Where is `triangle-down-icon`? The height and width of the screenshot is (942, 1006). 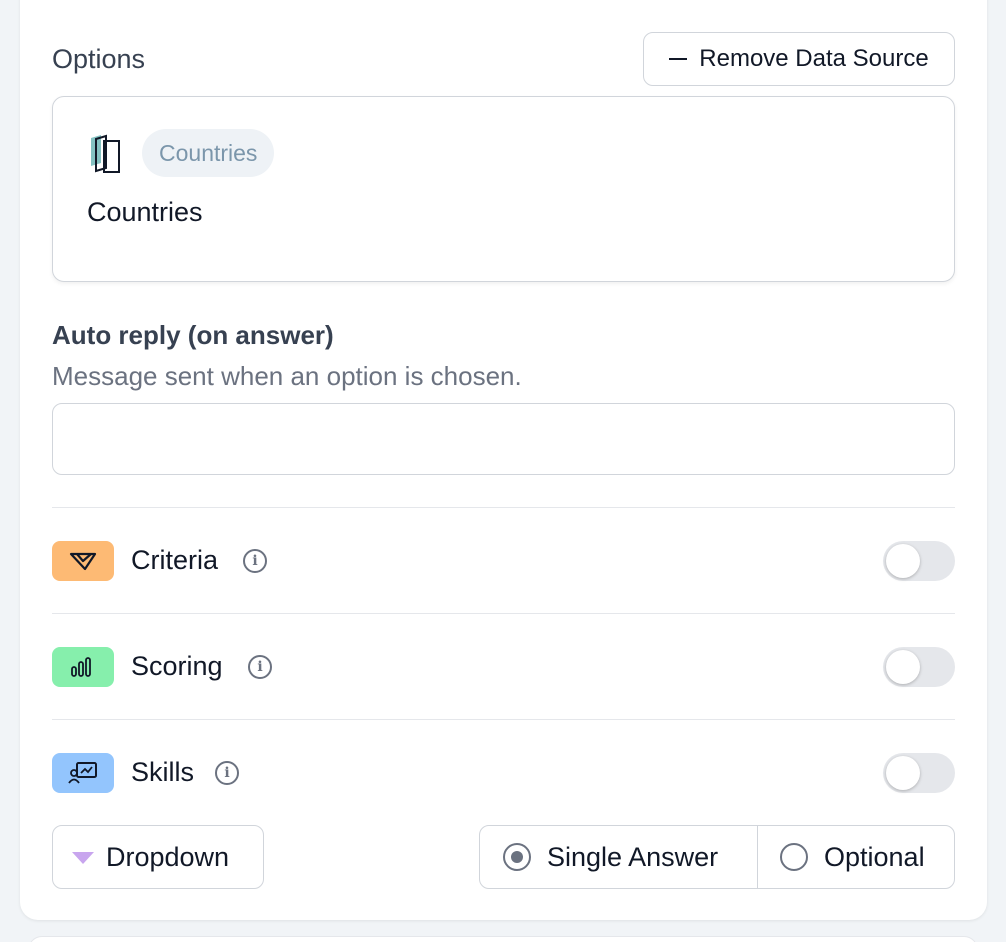
triangle-down-icon is located at coordinates (83, 858).